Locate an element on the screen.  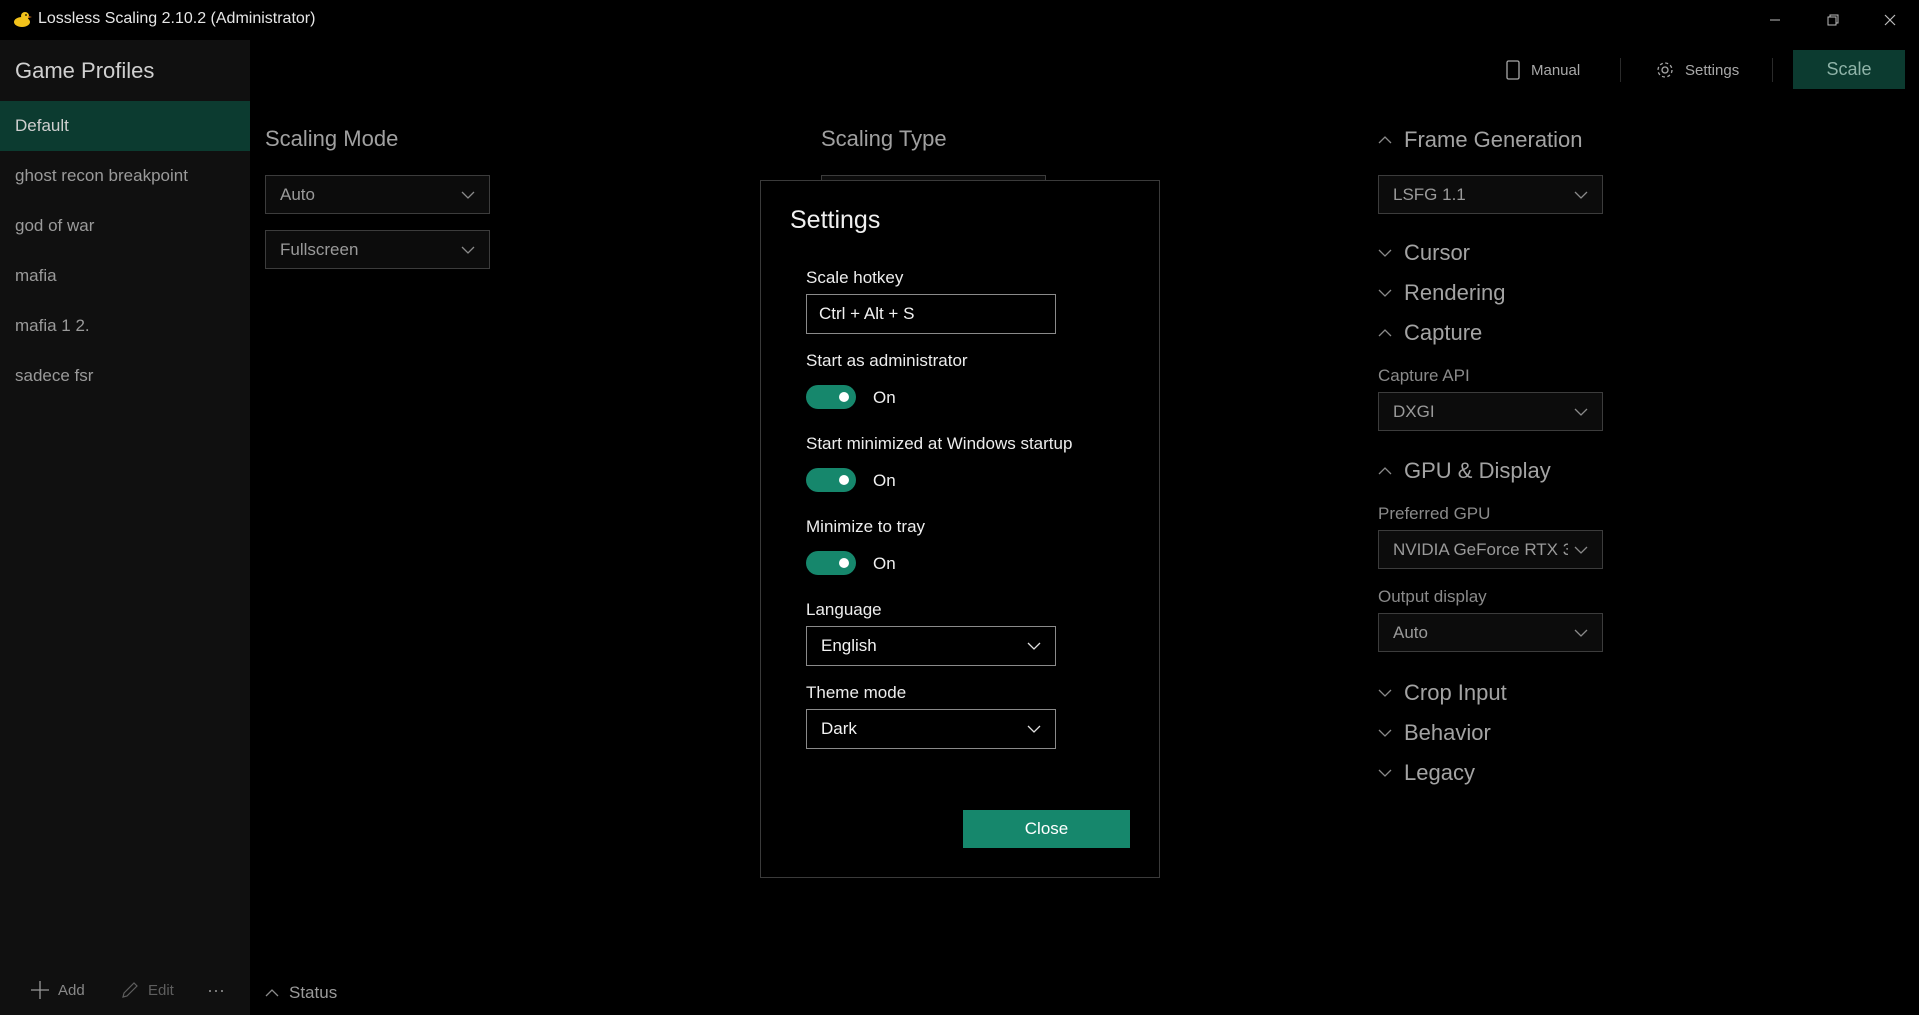
restore-button is located at coordinates (1833, 20).